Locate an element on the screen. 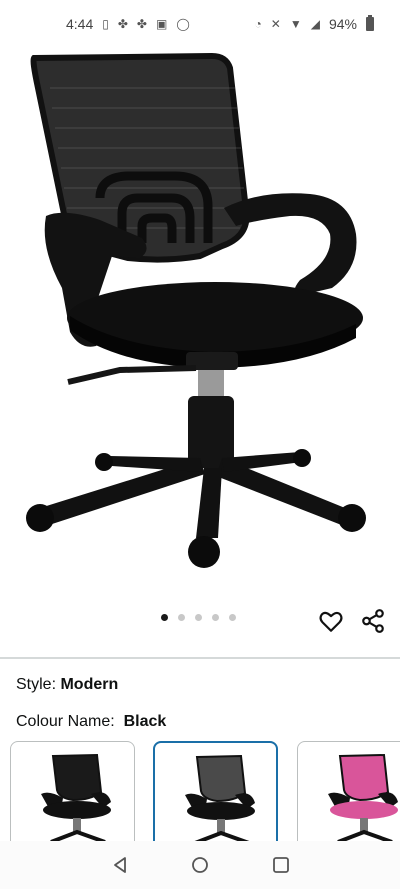 The height and width of the screenshot is (889, 400). back-icon is located at coordinates (120, 865).